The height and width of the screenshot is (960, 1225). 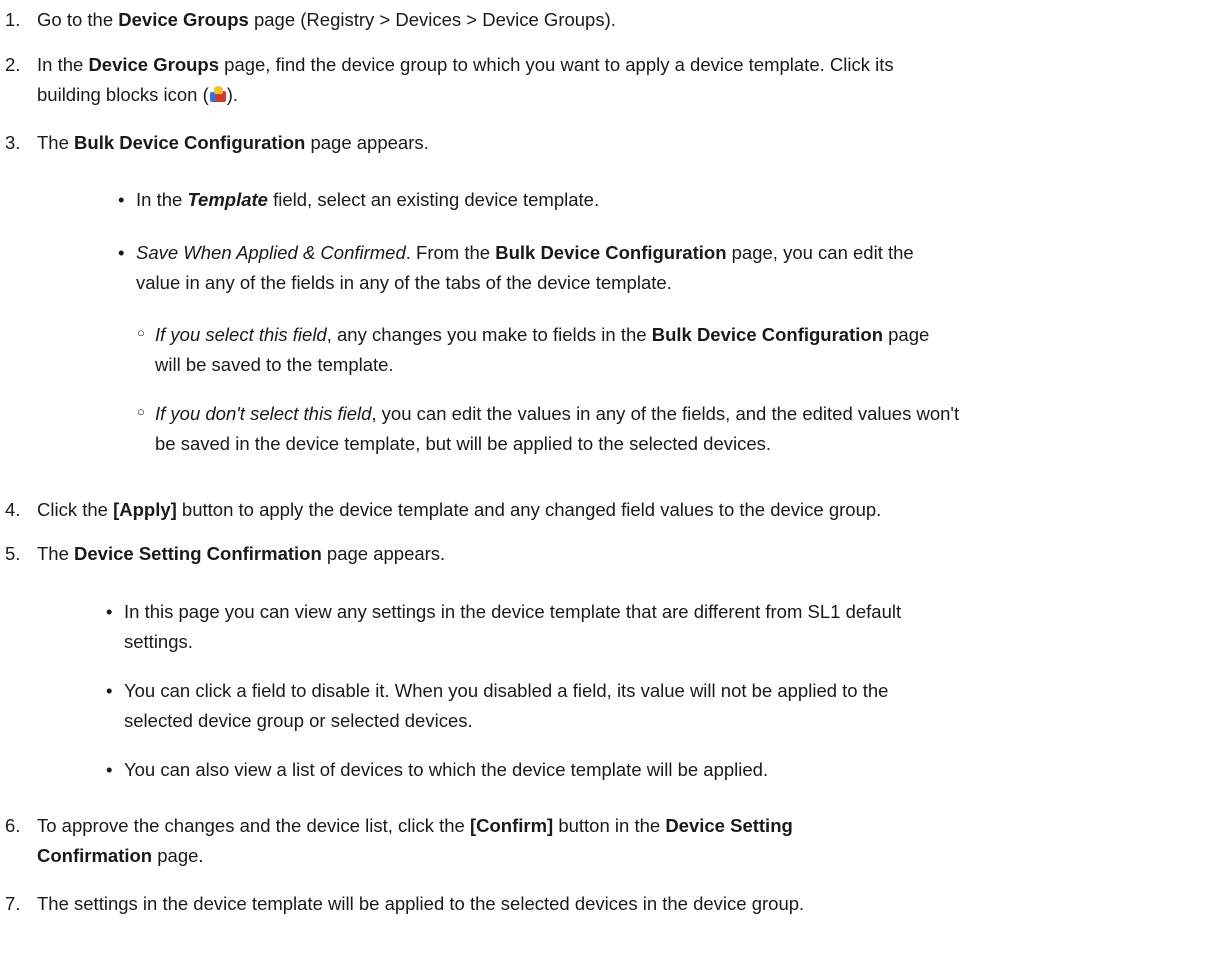 I want to click on step-number: 3., so click(x=13, y=142).